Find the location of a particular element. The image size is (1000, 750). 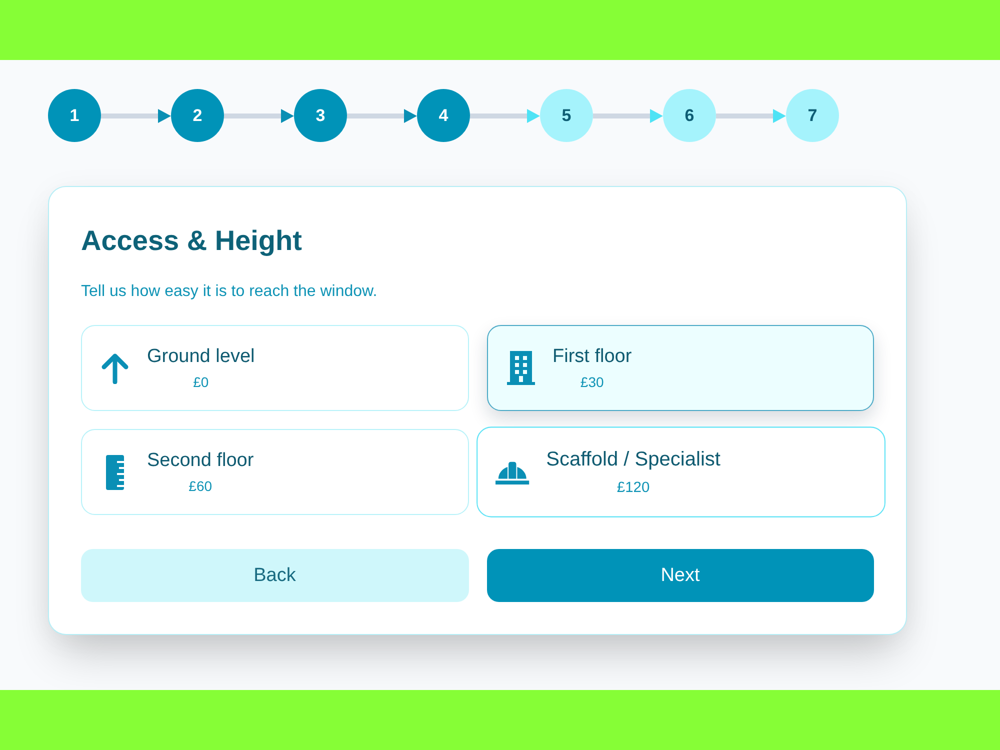

ruler-icon is located at coordinates (115, 472).